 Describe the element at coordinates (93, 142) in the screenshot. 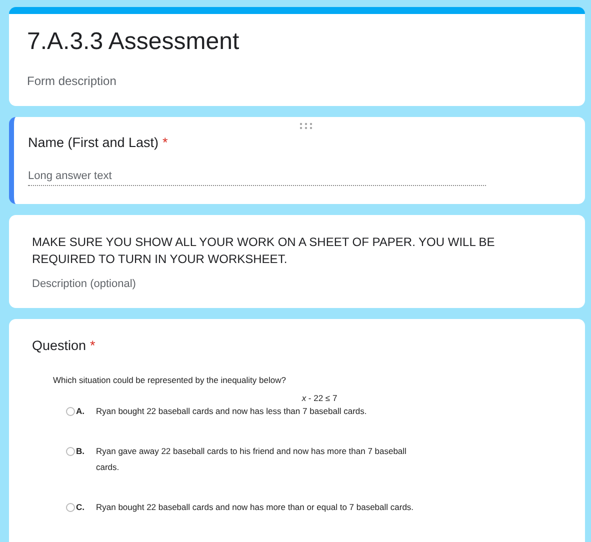

I see `question-title: Name (First and Last)` at that location.